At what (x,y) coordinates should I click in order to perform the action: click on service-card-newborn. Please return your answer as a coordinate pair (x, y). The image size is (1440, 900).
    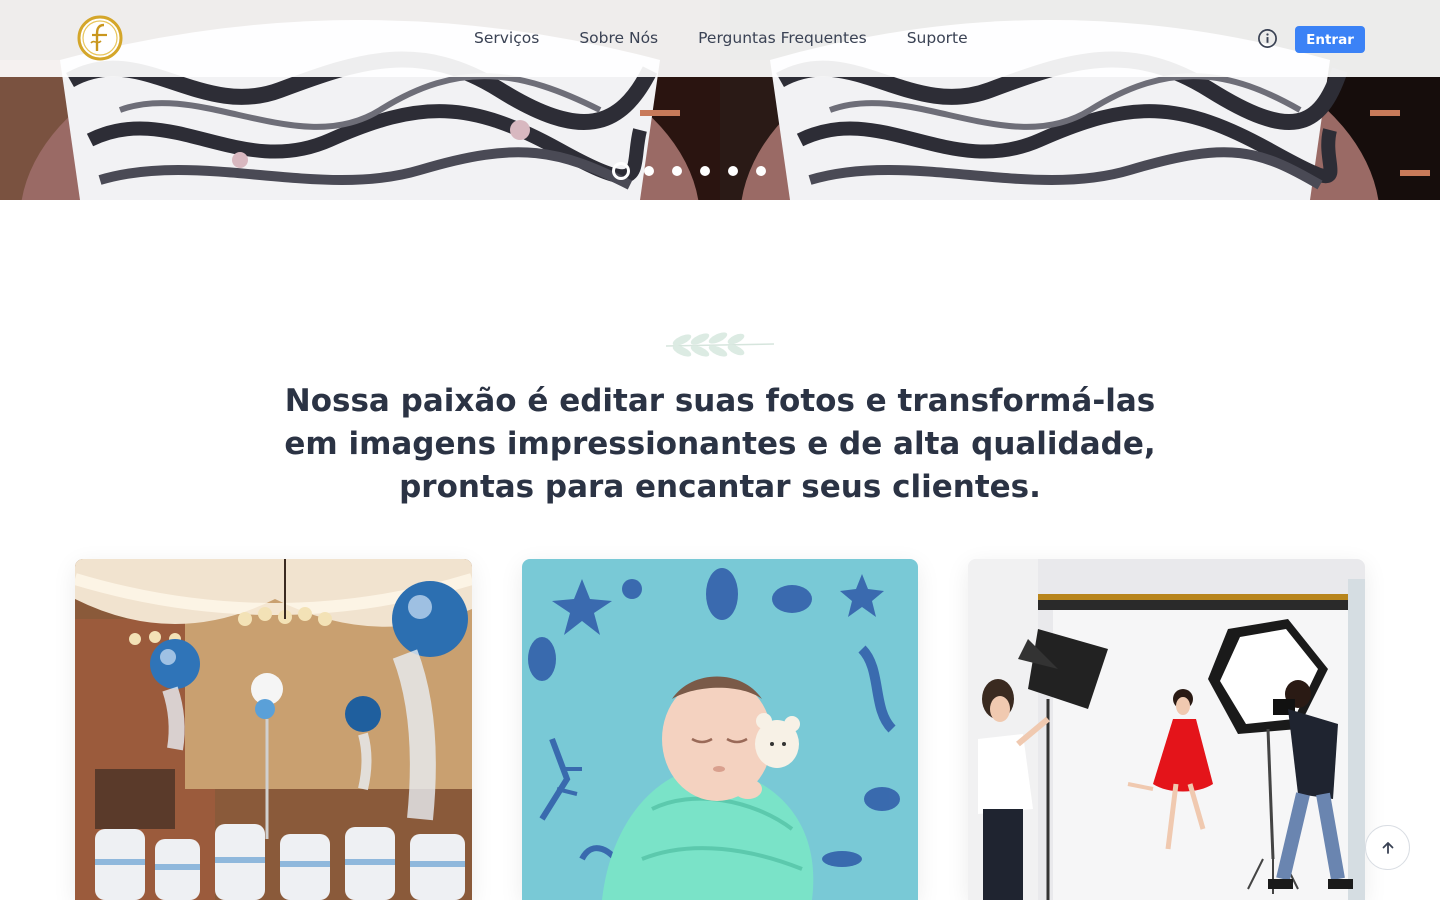
    Looking at the image, I should click on (720, 729).